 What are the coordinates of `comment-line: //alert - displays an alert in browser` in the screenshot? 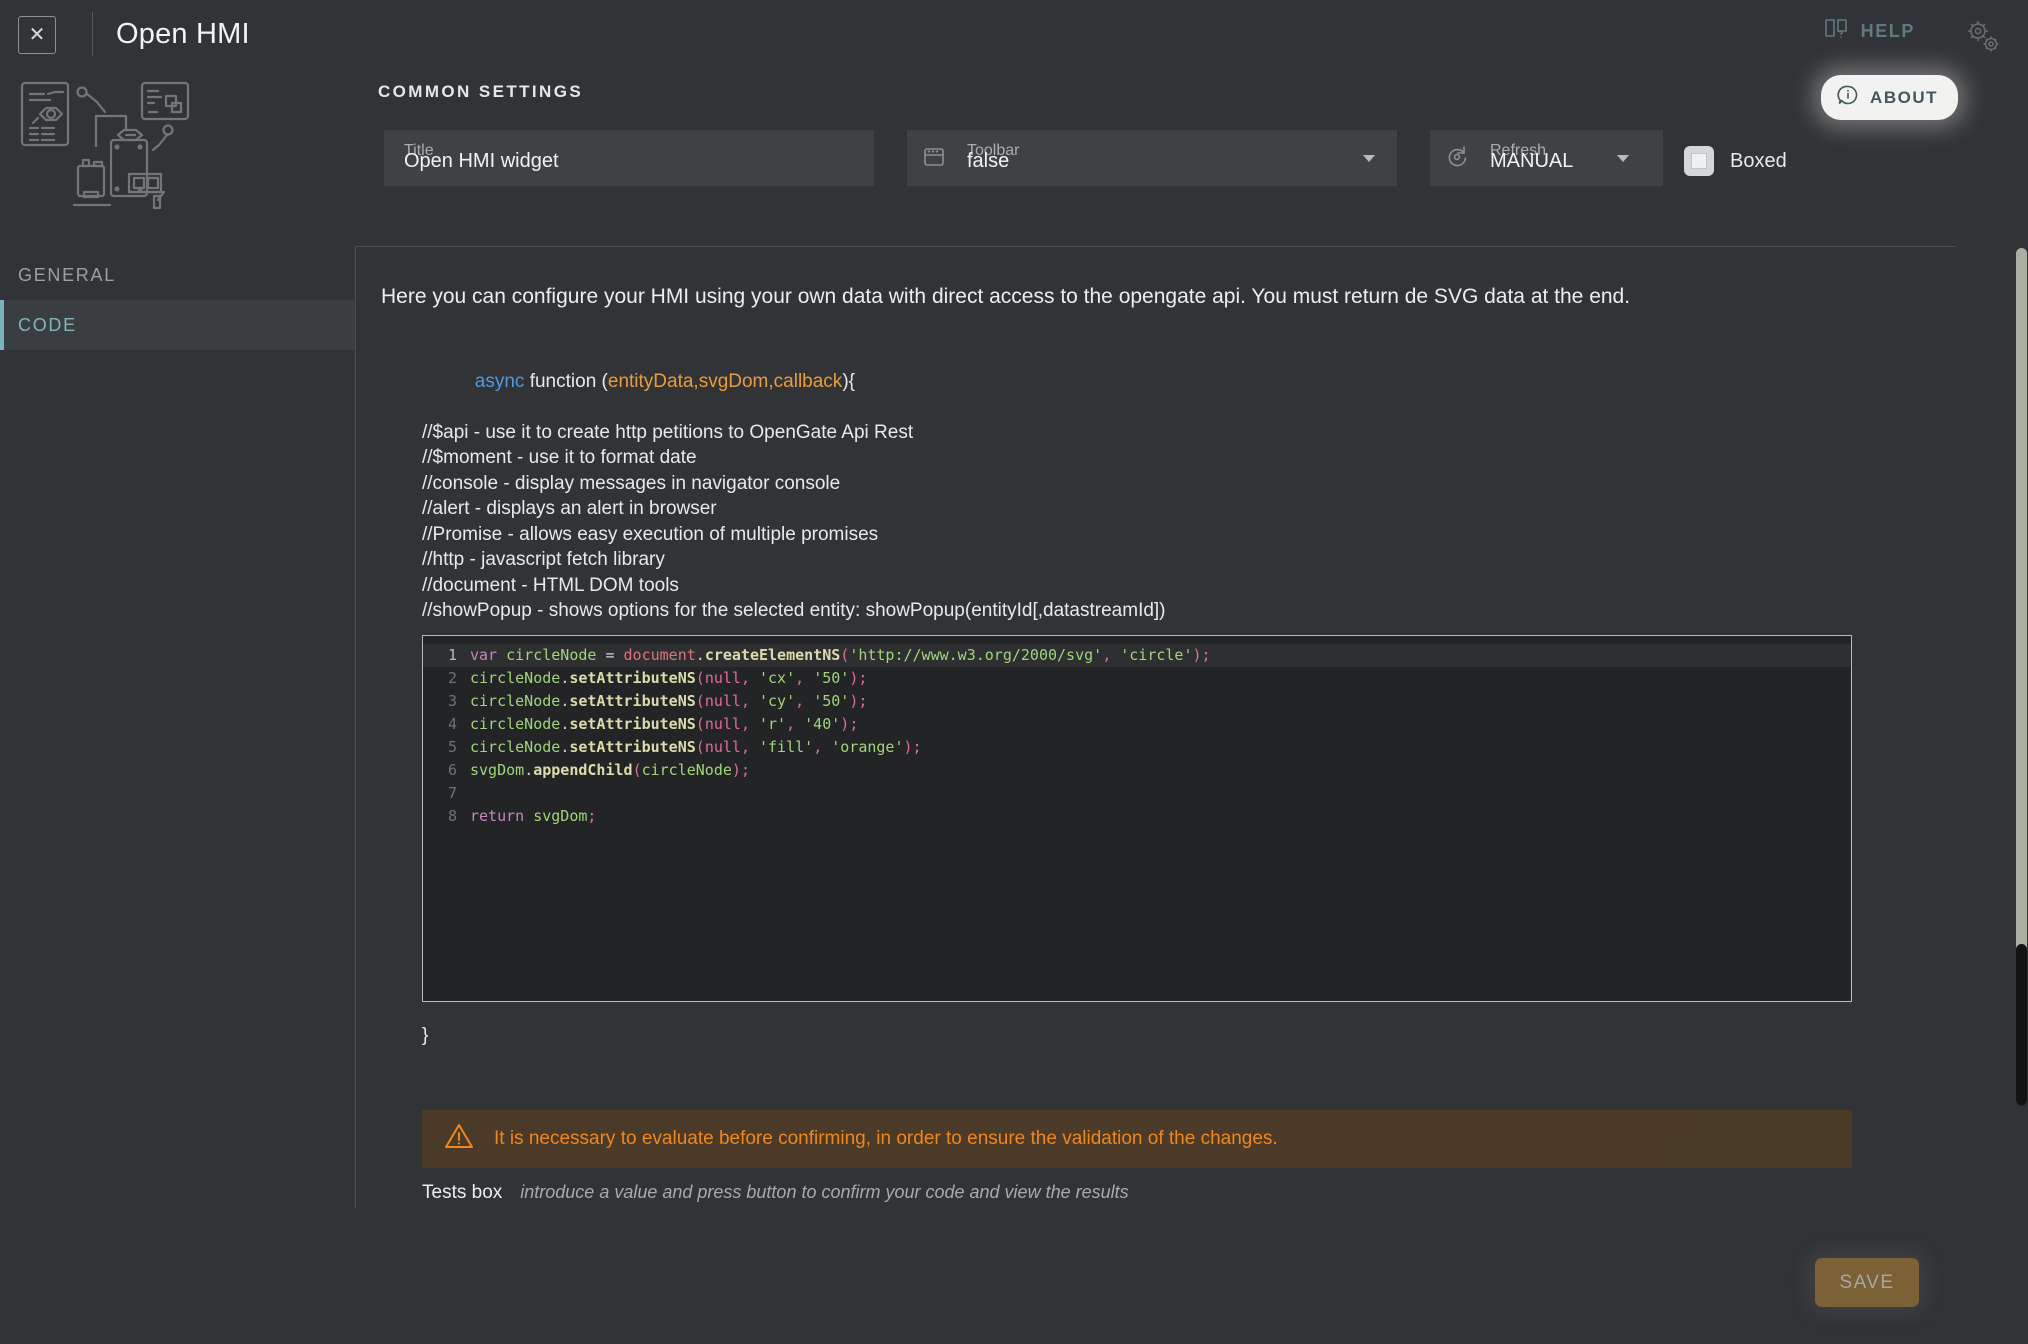 It's located at (569, 509).